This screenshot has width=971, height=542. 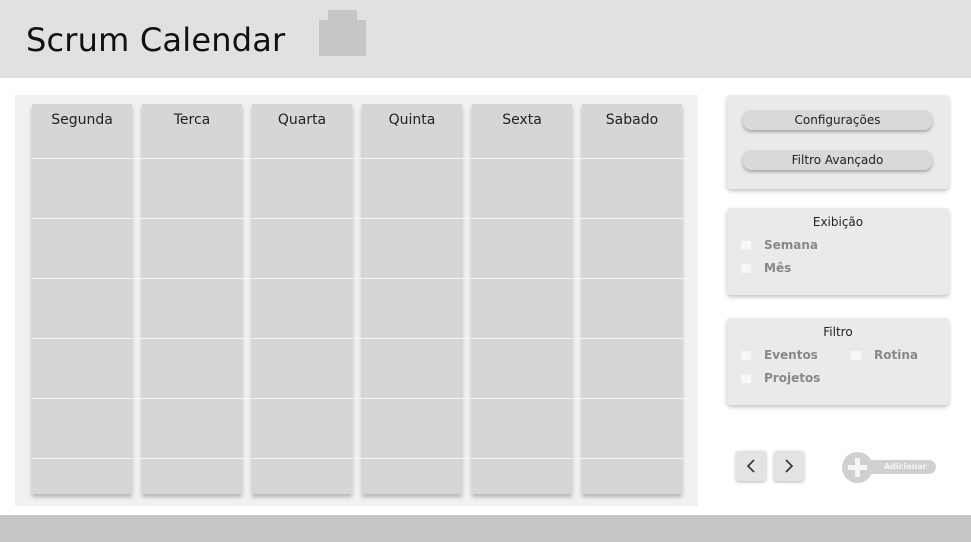 I want to click on chevron-right-icon, so click(x=789, y=466).